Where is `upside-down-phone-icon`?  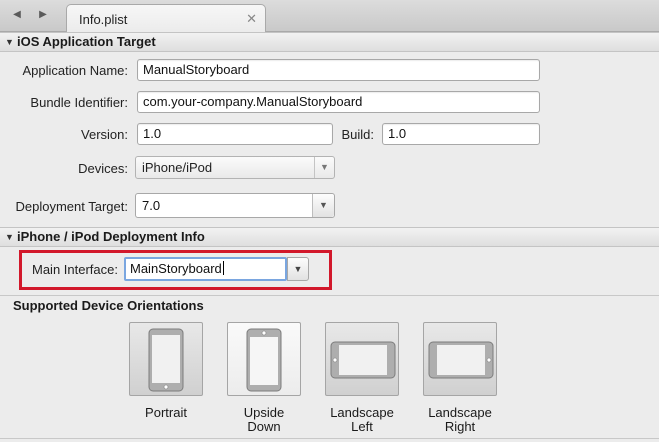 upside-down-phone-icon is located at coordinates (264, 360).